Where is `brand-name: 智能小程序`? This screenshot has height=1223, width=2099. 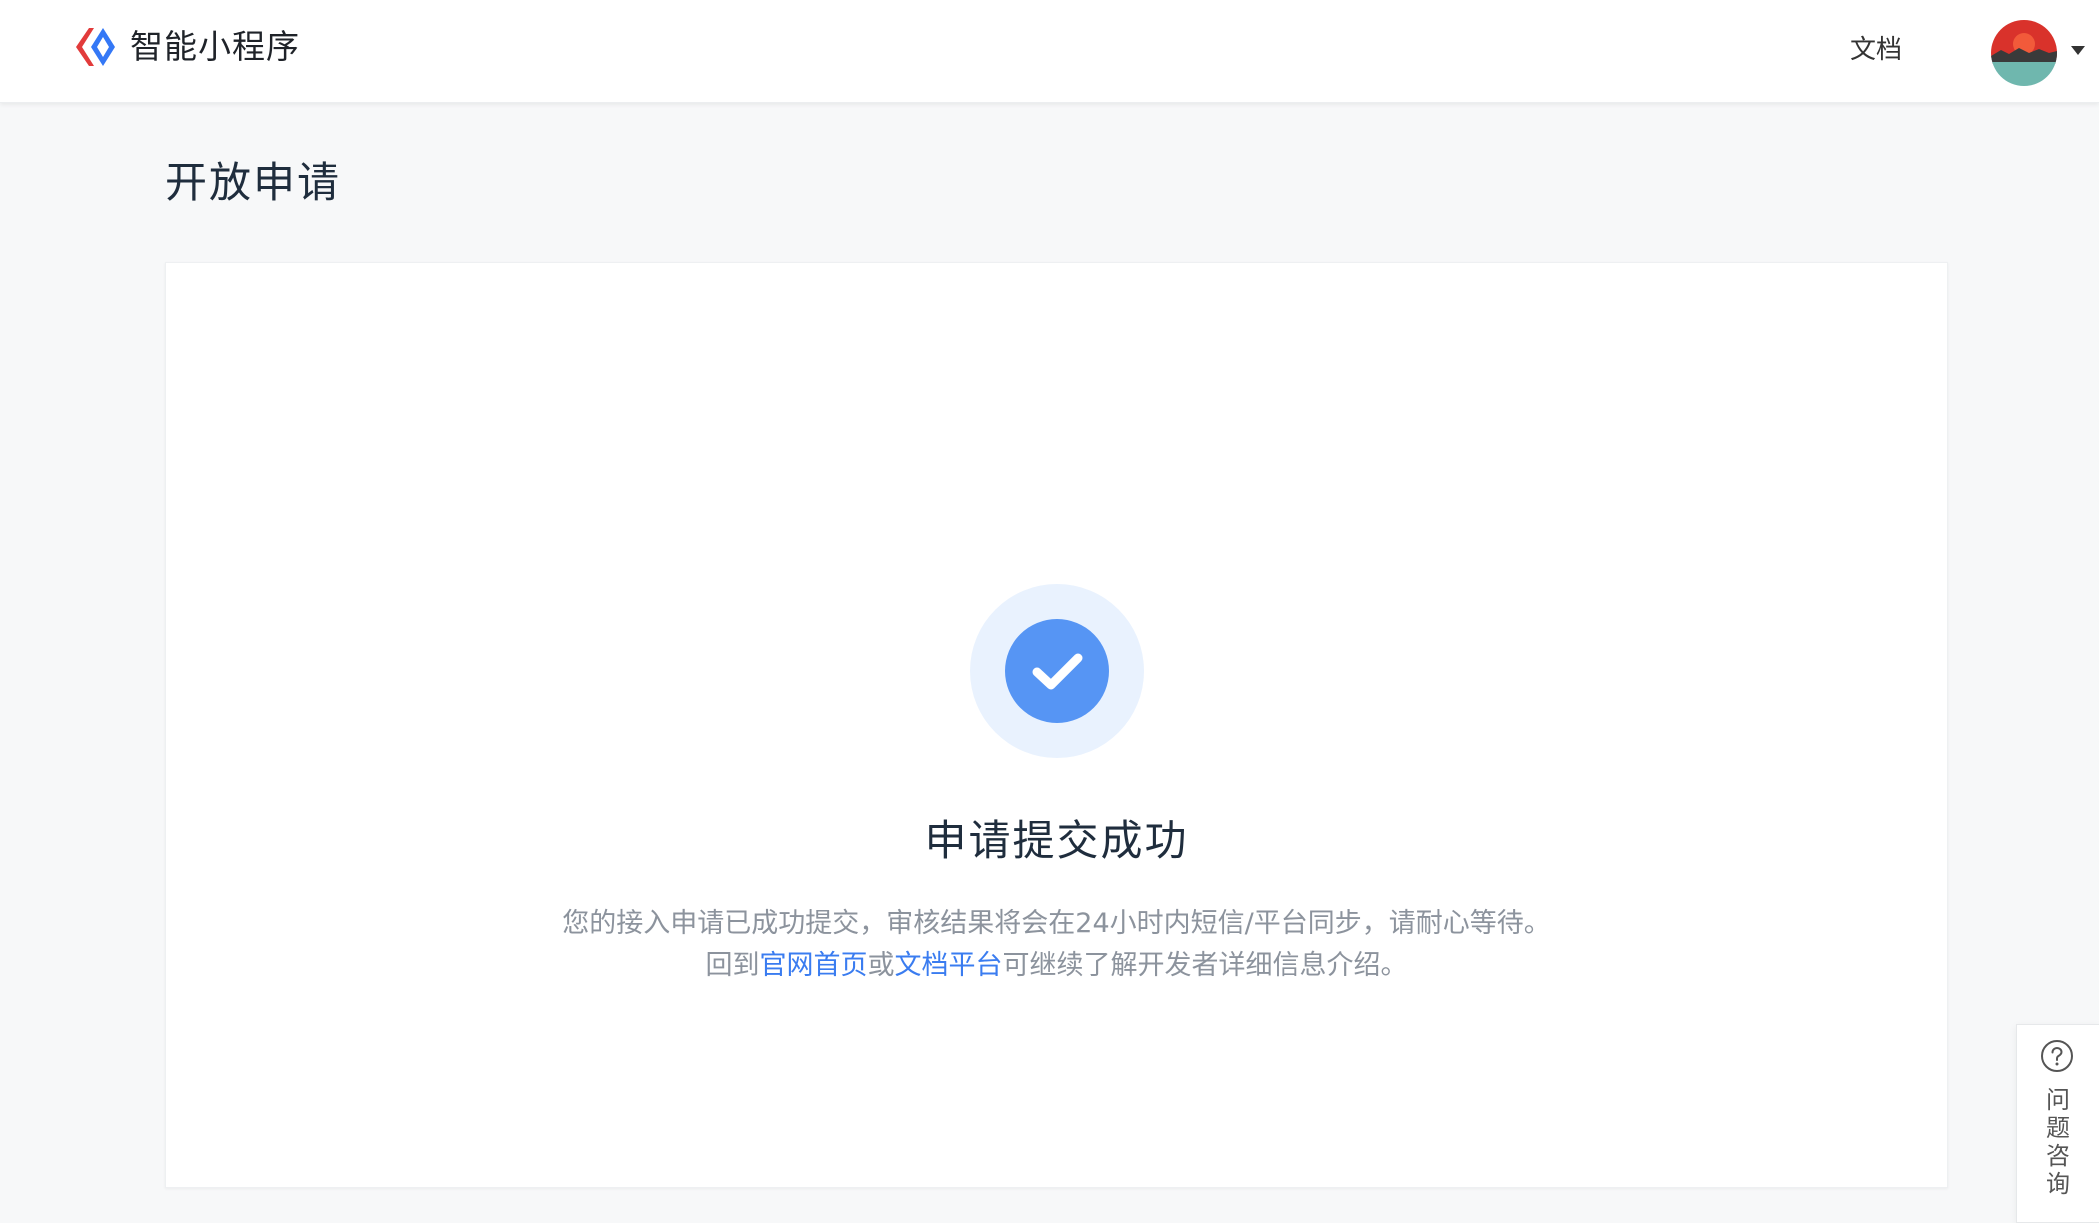 brand-name: 智能小程序 is located at coordinates (215, 46).